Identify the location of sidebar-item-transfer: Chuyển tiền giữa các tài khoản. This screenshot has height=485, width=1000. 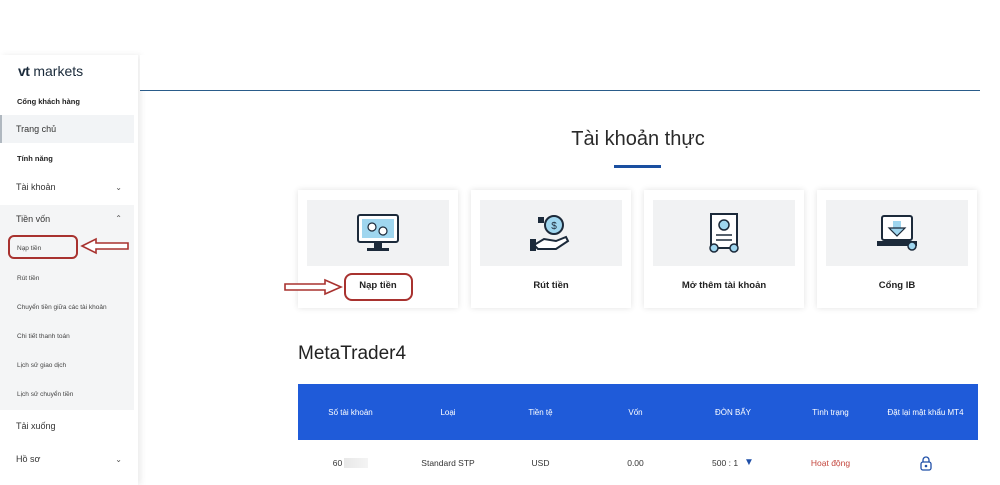
(67, 307).